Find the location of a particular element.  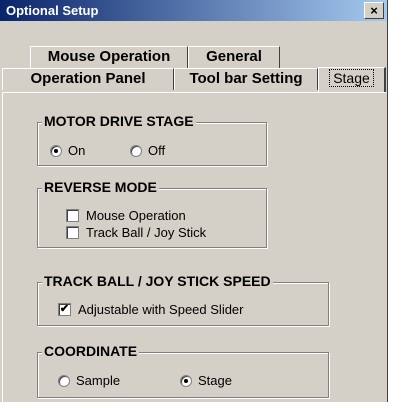

coordinate-title: COORDINATE is located at coordinates (91, 351).